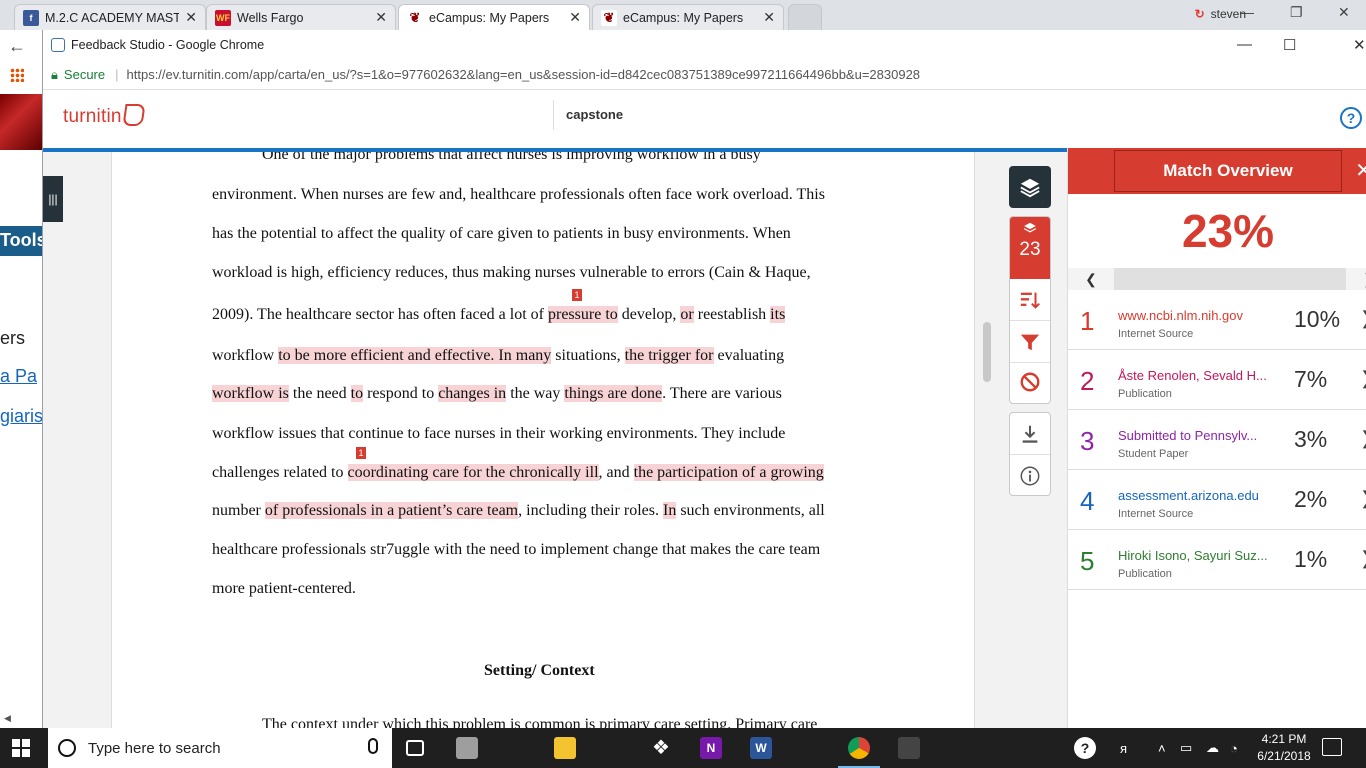 The width and height of the screenshot is (1366, 768). What do you see at coordinates (17, 75) in the screenshot?
I see `apps-grid-icon` at bounding box center [17, 75].